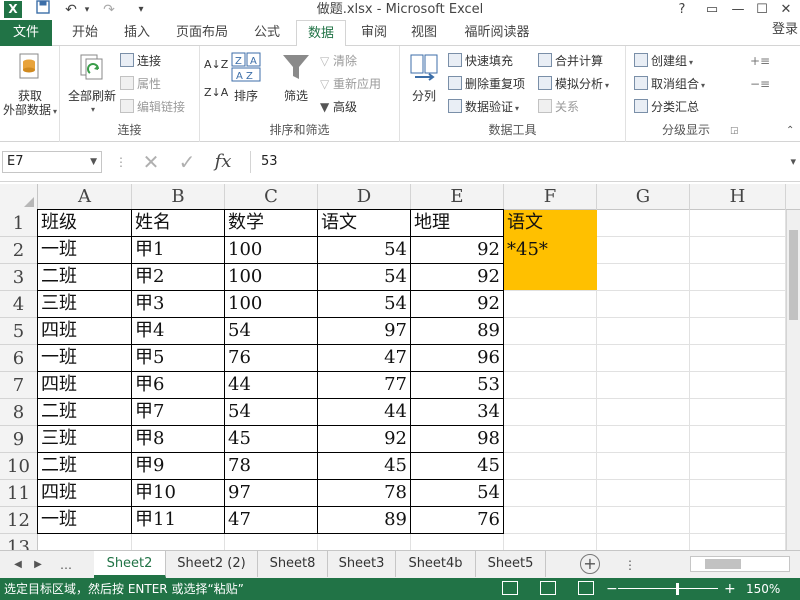 The width and height of the screenshot is (800, 600). Describe the element at coordinates (515, 162) in the screenshot. I see `formula-input: 53` at that location.